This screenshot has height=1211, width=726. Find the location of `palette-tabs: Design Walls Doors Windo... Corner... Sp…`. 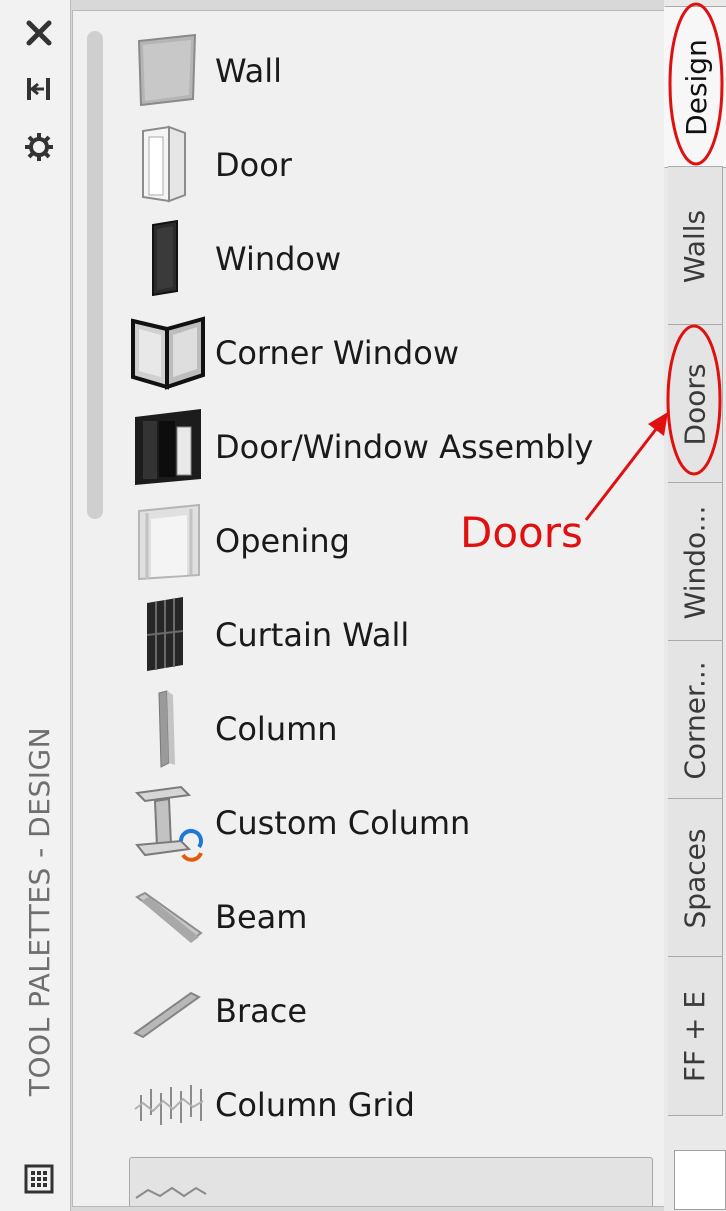

palette-tabs: Design Walls Doors Windo... Corner... Sp… is located at coordinates (695, 605).